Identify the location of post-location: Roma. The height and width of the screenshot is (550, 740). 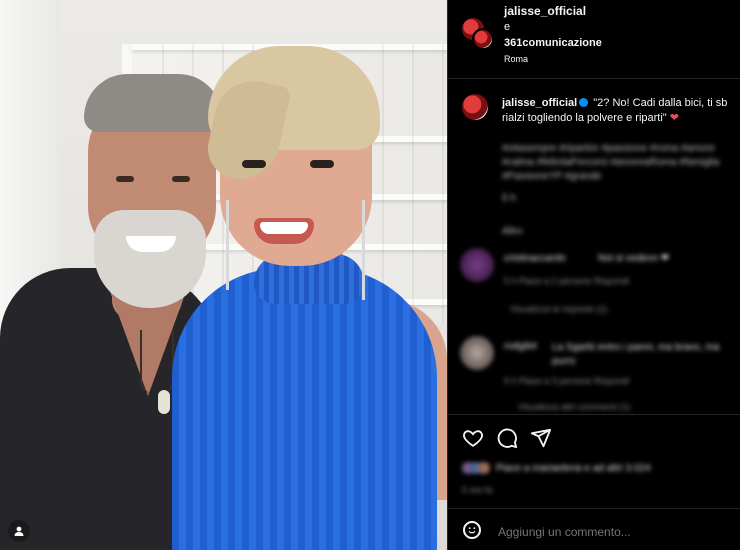
(516, 59).